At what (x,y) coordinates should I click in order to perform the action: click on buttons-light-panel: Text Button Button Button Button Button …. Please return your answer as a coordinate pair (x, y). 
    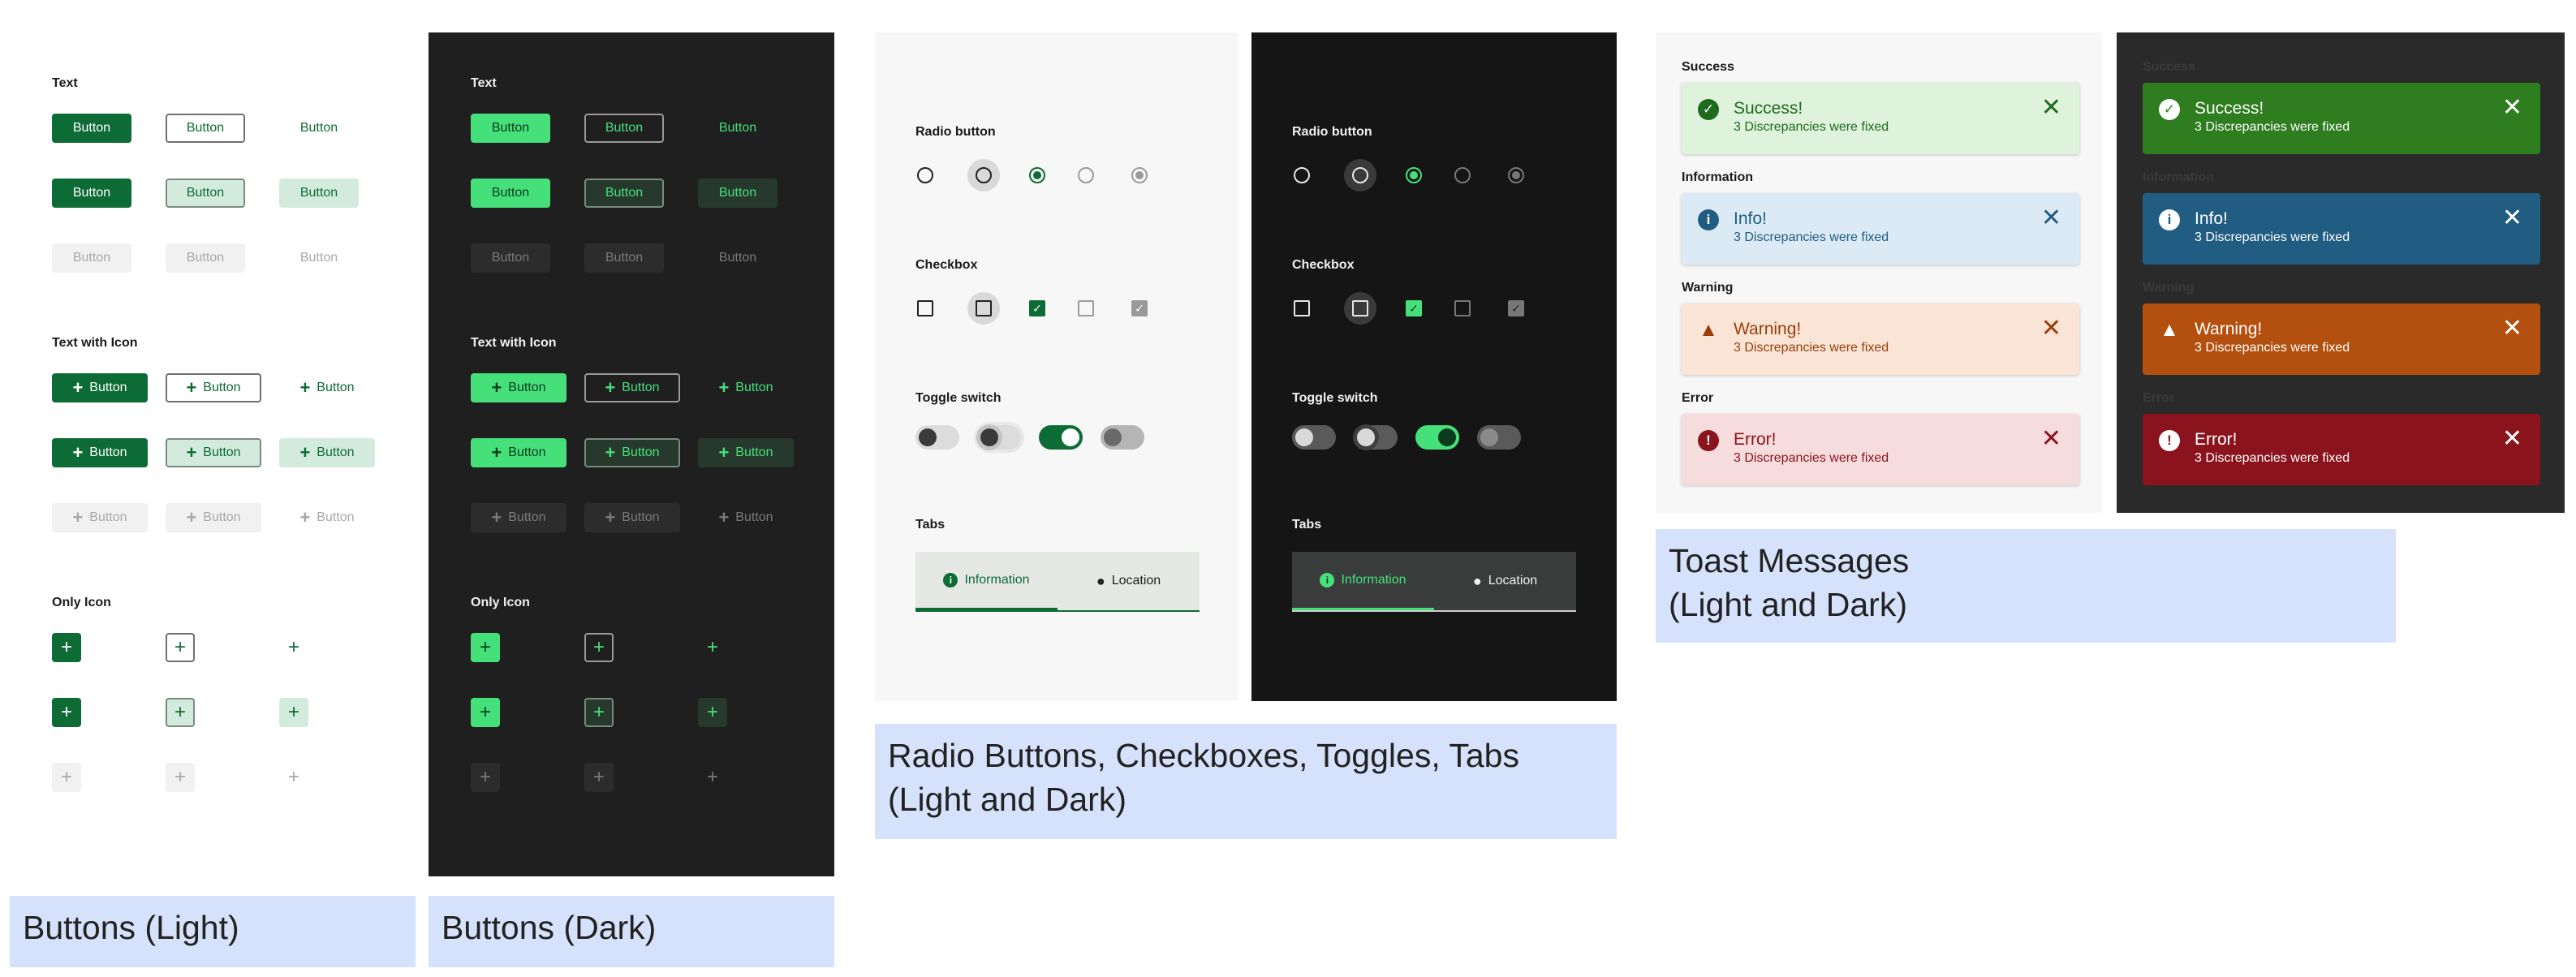
    Looking at the image, I should click on (213, 454).